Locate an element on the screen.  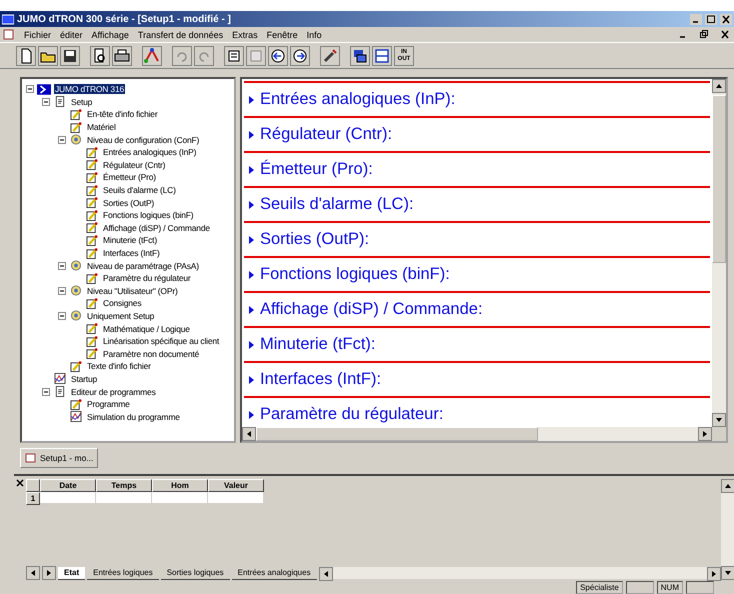
section-header: Minuterie (tFct): is located at coordinates (477, 343).